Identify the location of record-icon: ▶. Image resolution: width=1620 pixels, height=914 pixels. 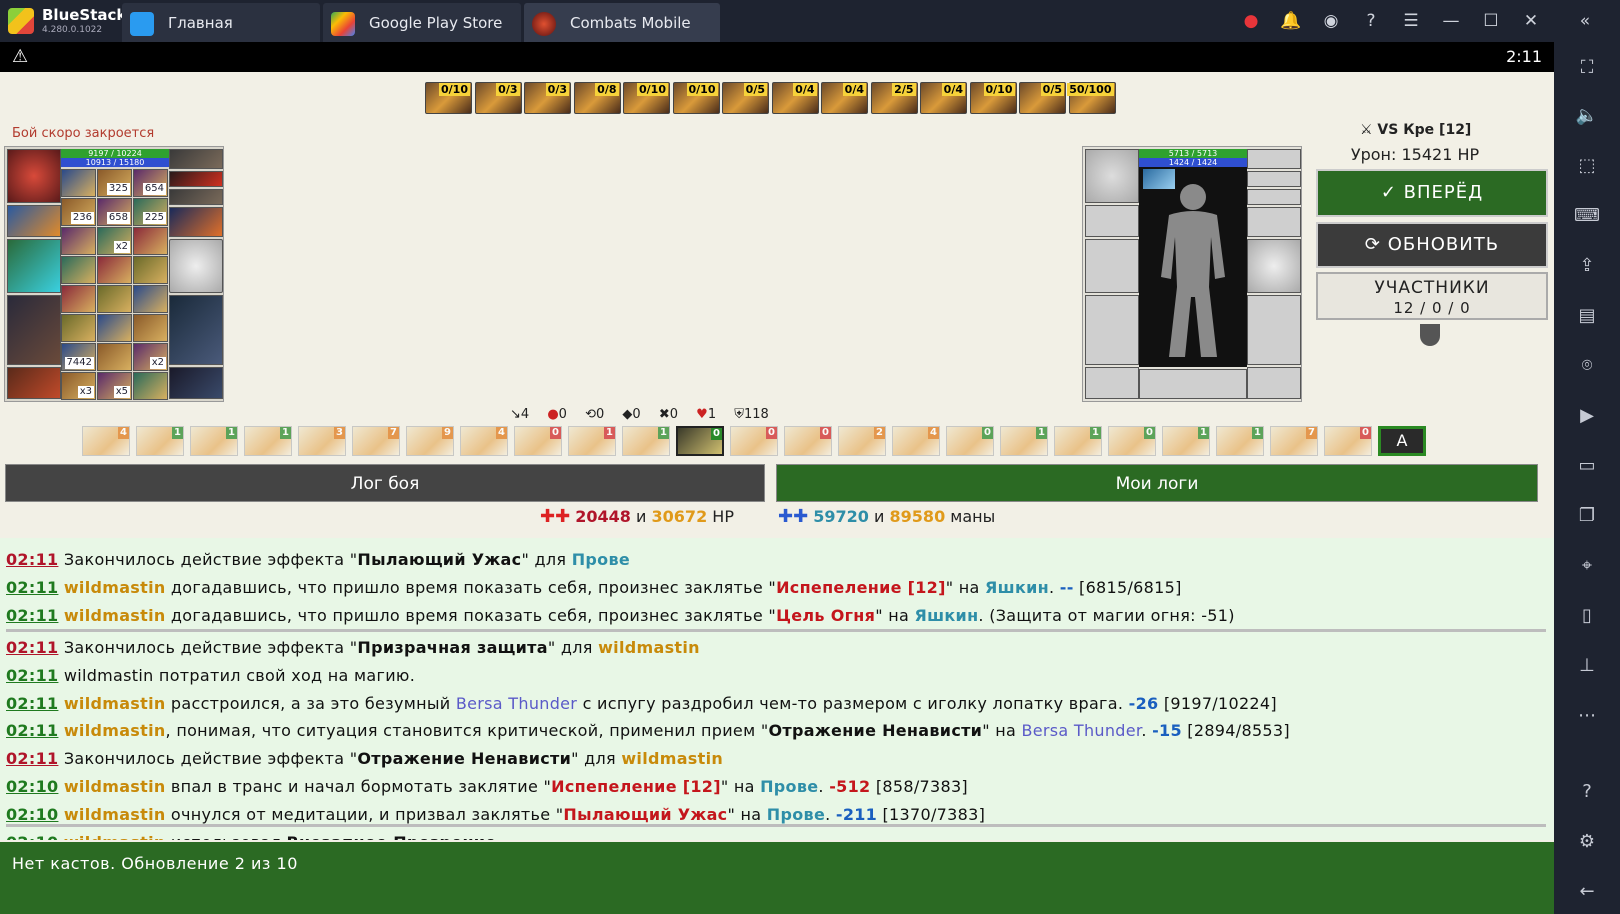
(1587, 416).